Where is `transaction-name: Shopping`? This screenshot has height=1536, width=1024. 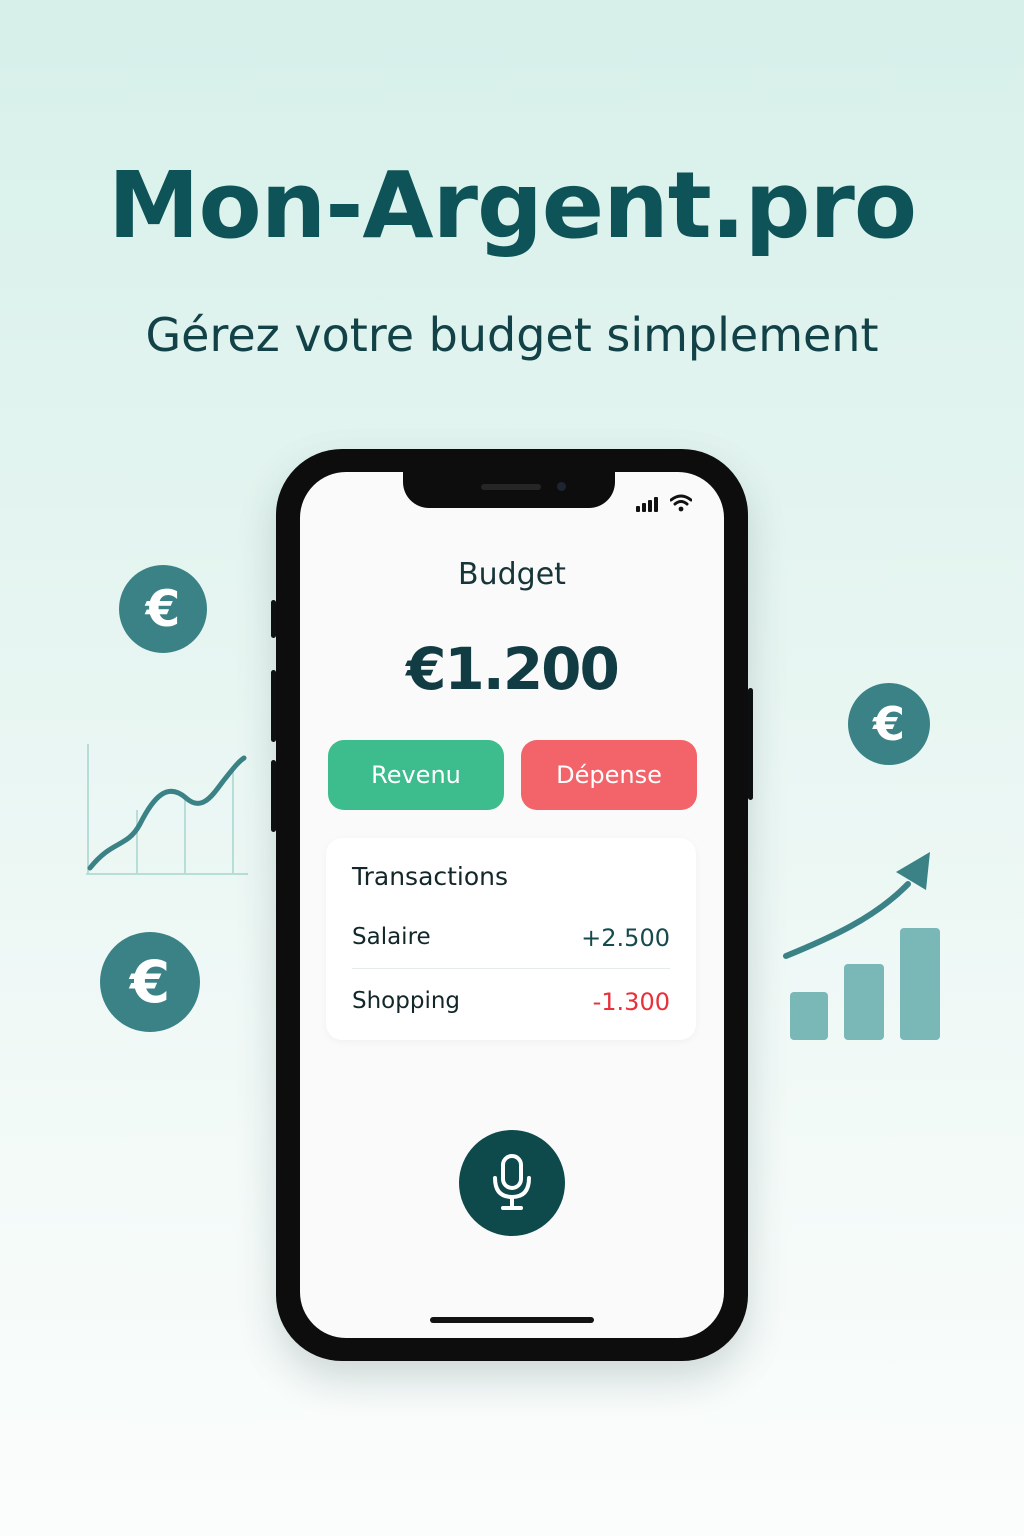 transaction-name: Shopping is located at coordinates (406, 1001).